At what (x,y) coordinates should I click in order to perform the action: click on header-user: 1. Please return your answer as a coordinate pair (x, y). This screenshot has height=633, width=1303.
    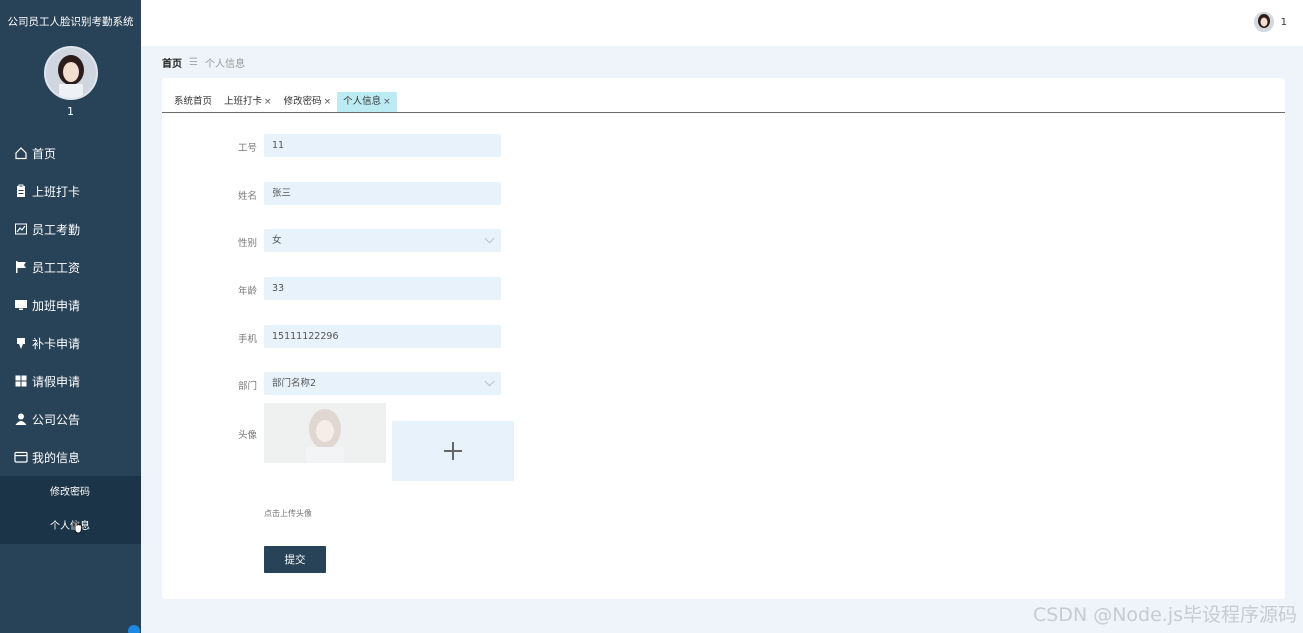
    Looking at the image, I should click on (1270, 22).